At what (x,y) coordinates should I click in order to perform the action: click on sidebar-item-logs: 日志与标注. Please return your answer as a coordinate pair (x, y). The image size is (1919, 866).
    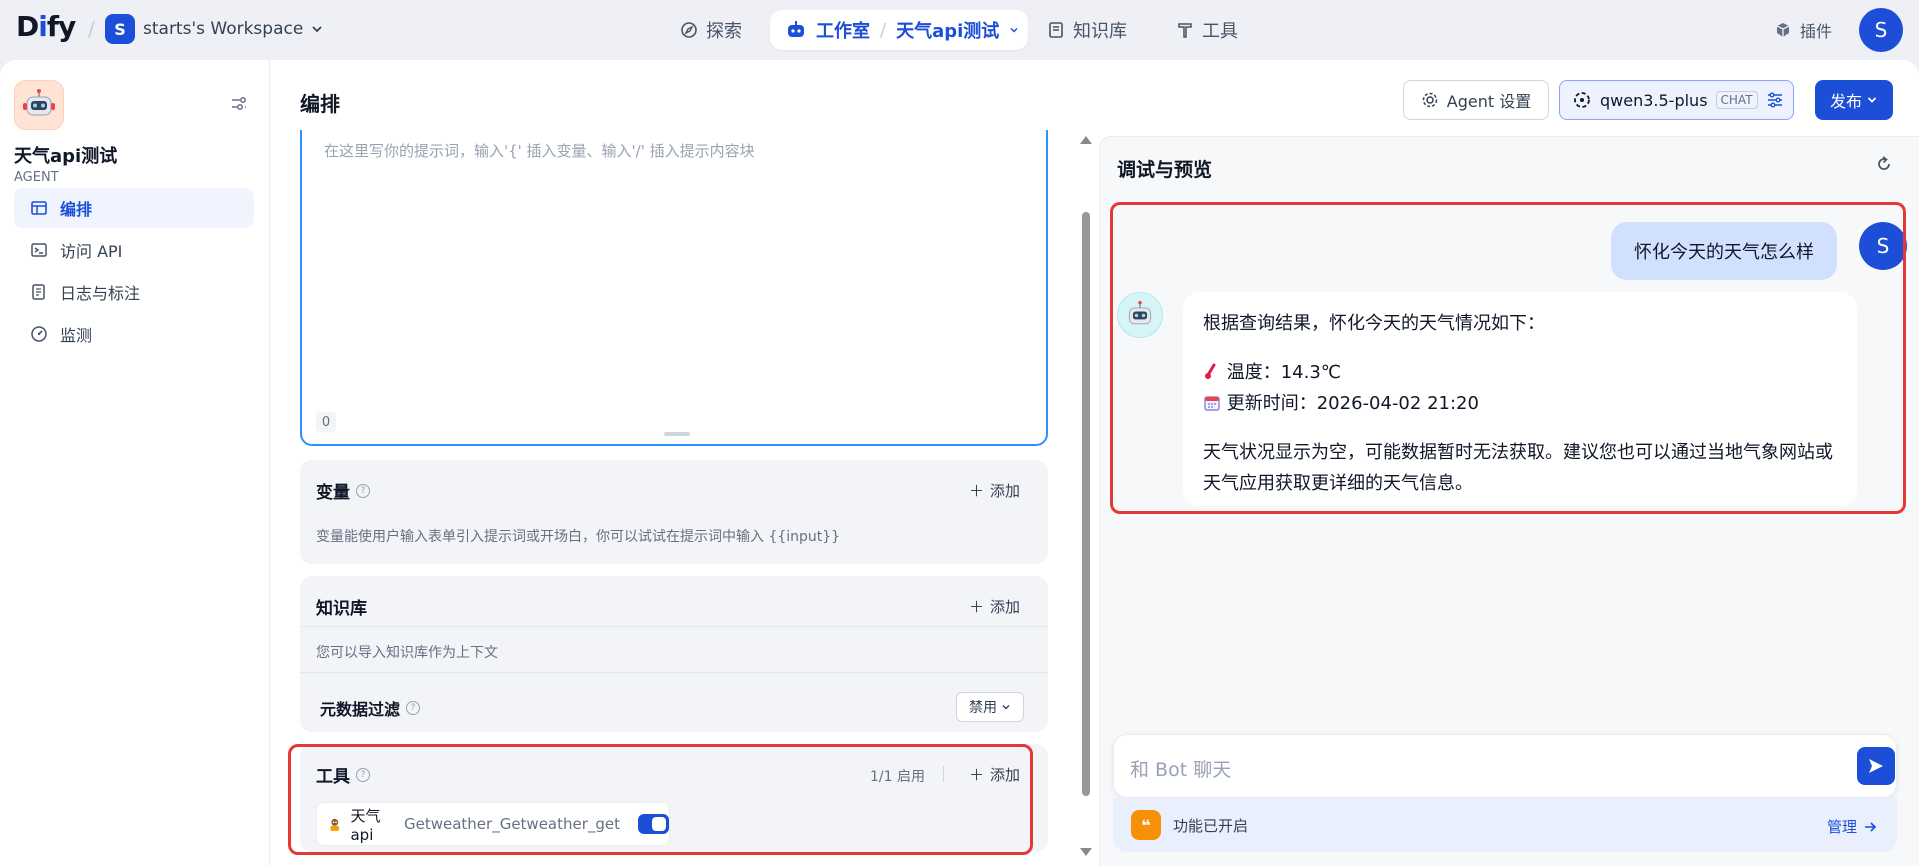
    Looking at the image, I should click on (134, 292).